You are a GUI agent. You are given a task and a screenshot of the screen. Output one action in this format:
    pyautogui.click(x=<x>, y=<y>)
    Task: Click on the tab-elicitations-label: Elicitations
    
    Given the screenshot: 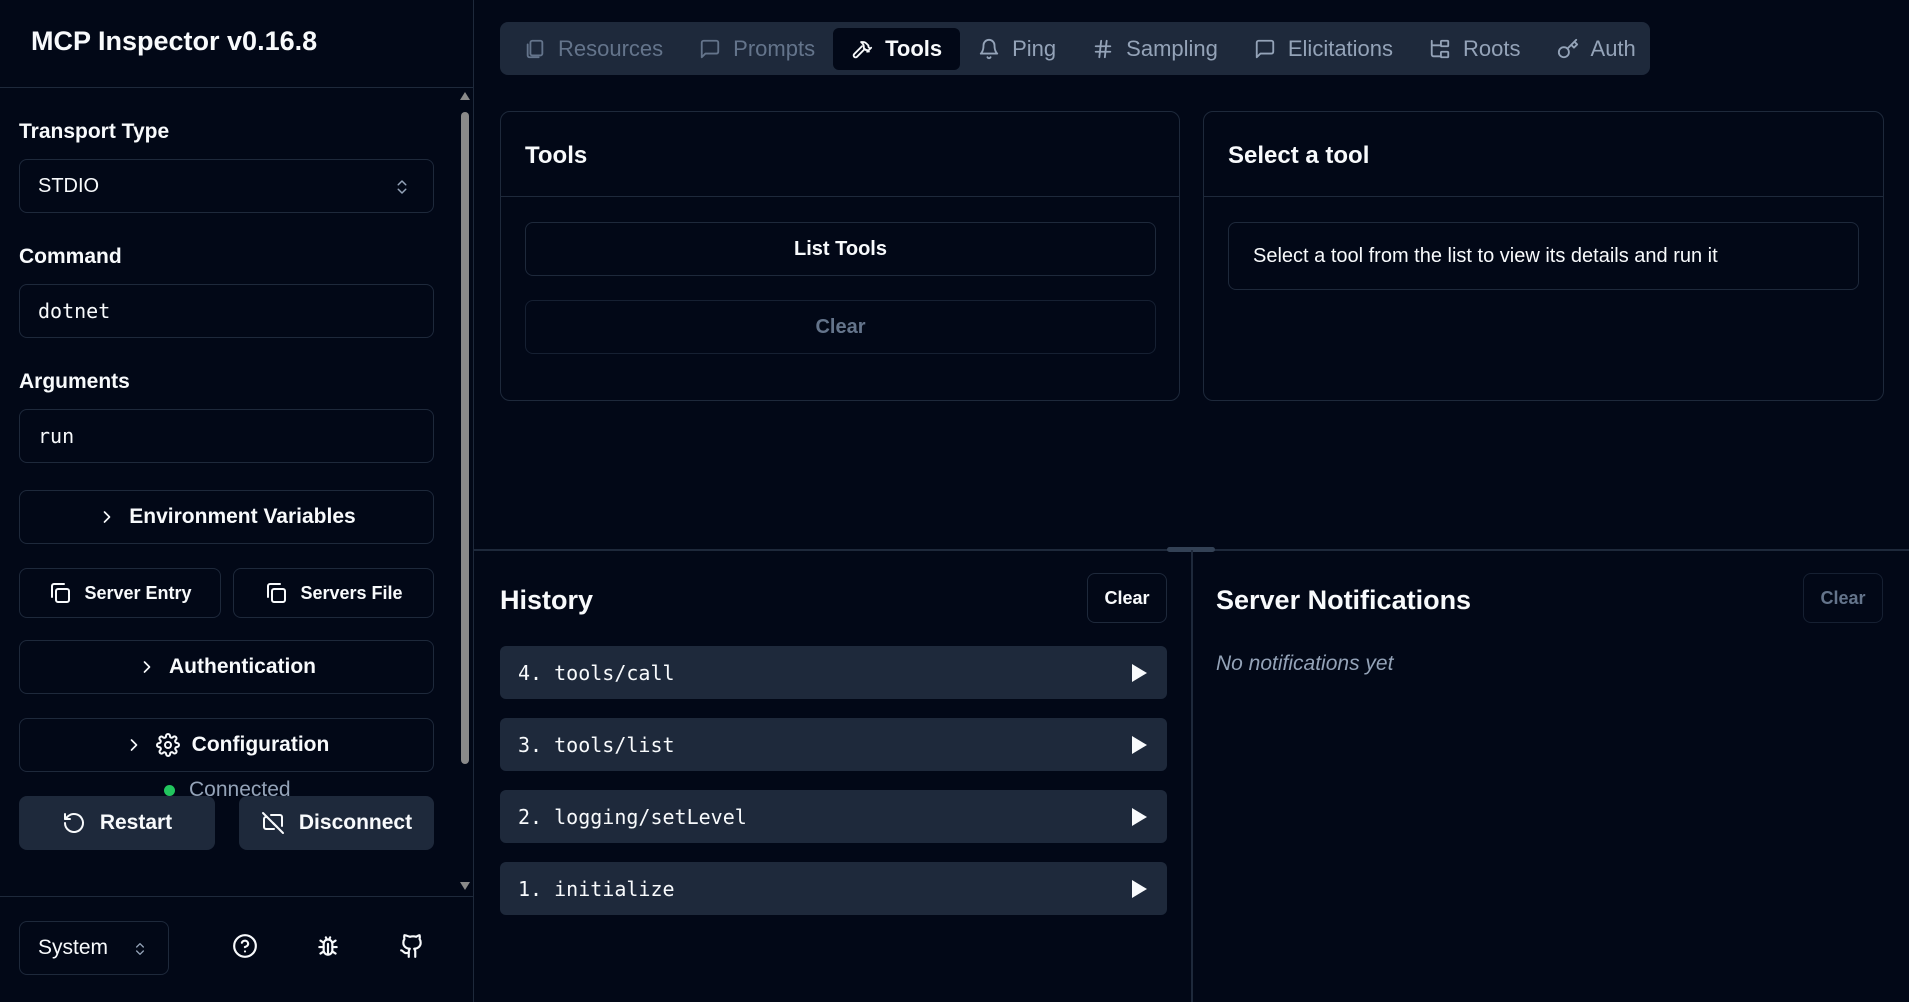 What is the action you would take?
    pyautogui.click(x=1340, y=48)
    